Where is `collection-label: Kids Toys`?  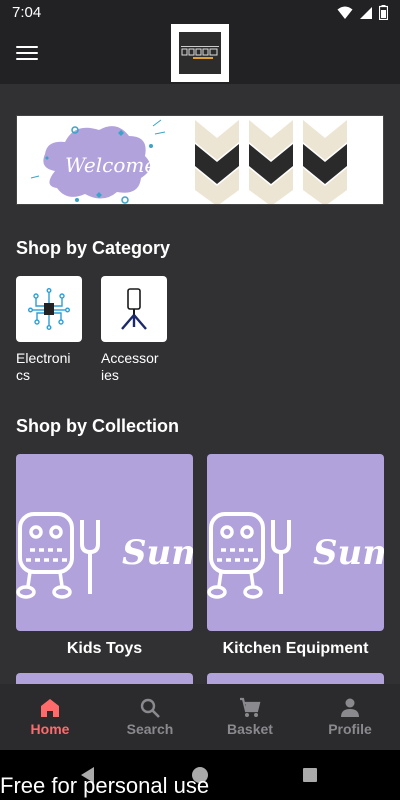 collection-label: Kids Toys is located at coordinates (104, 648).